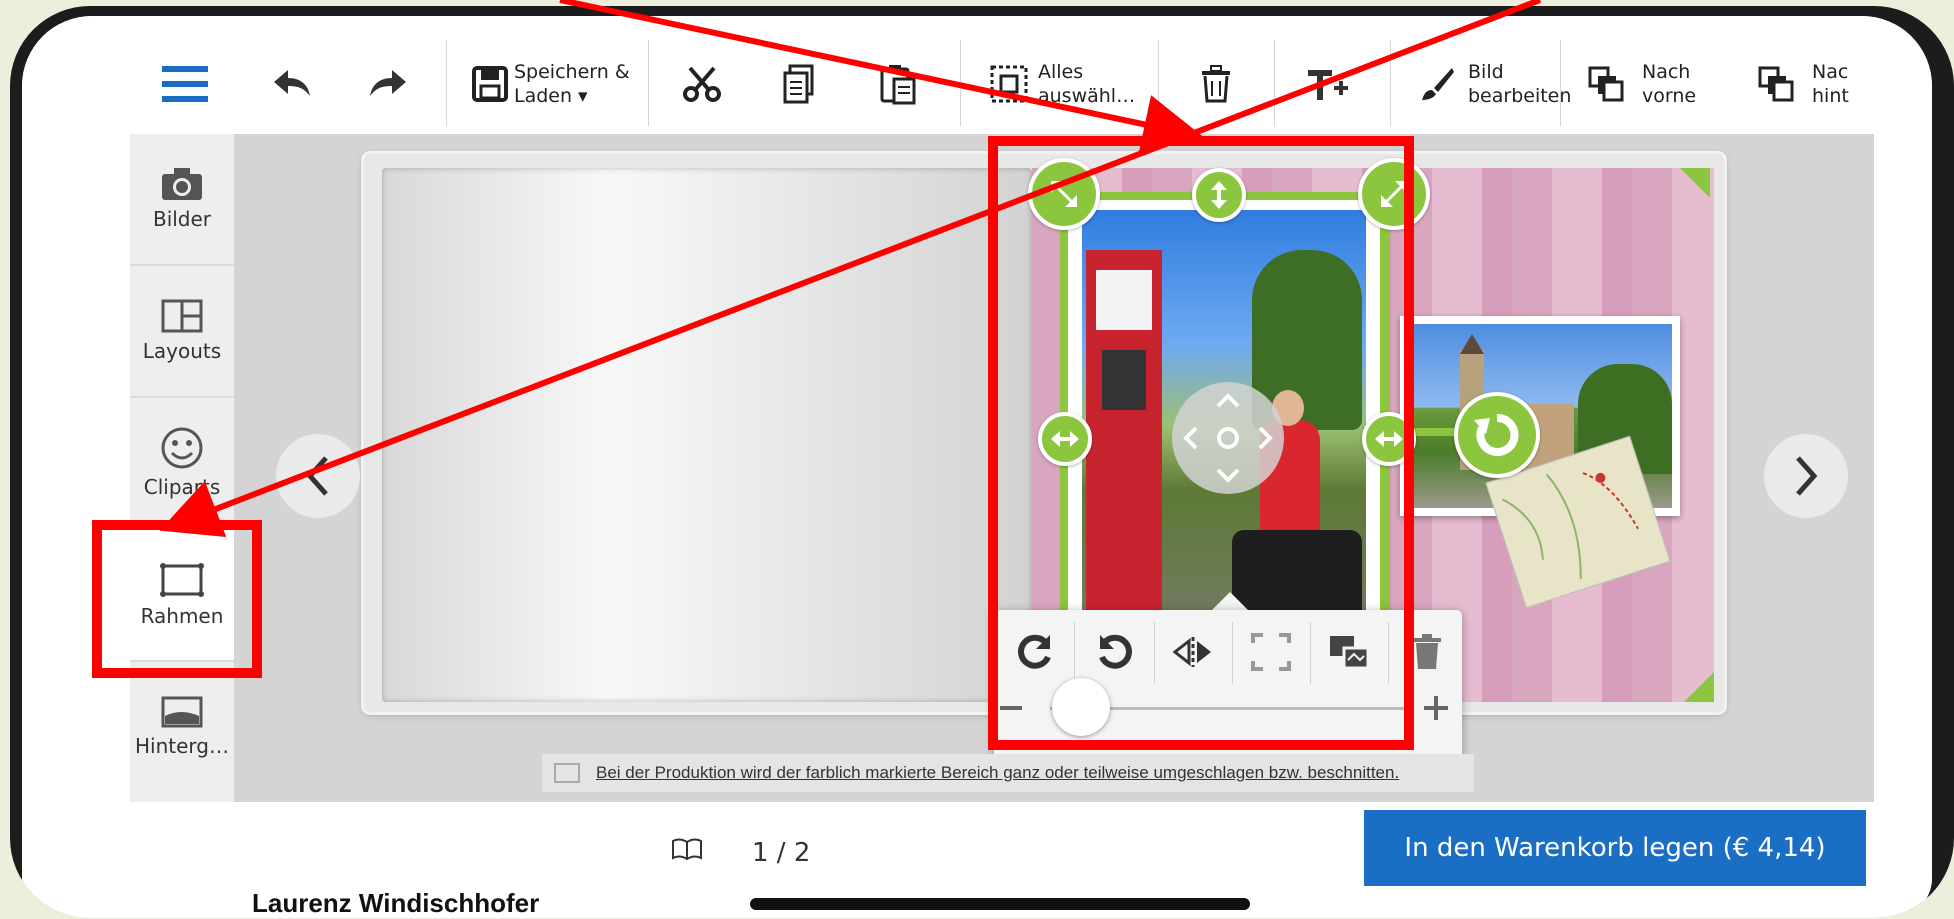 The width and height of the screenshot is (1954, 919). I want to click on annotation-arrow, so click(881, 77).